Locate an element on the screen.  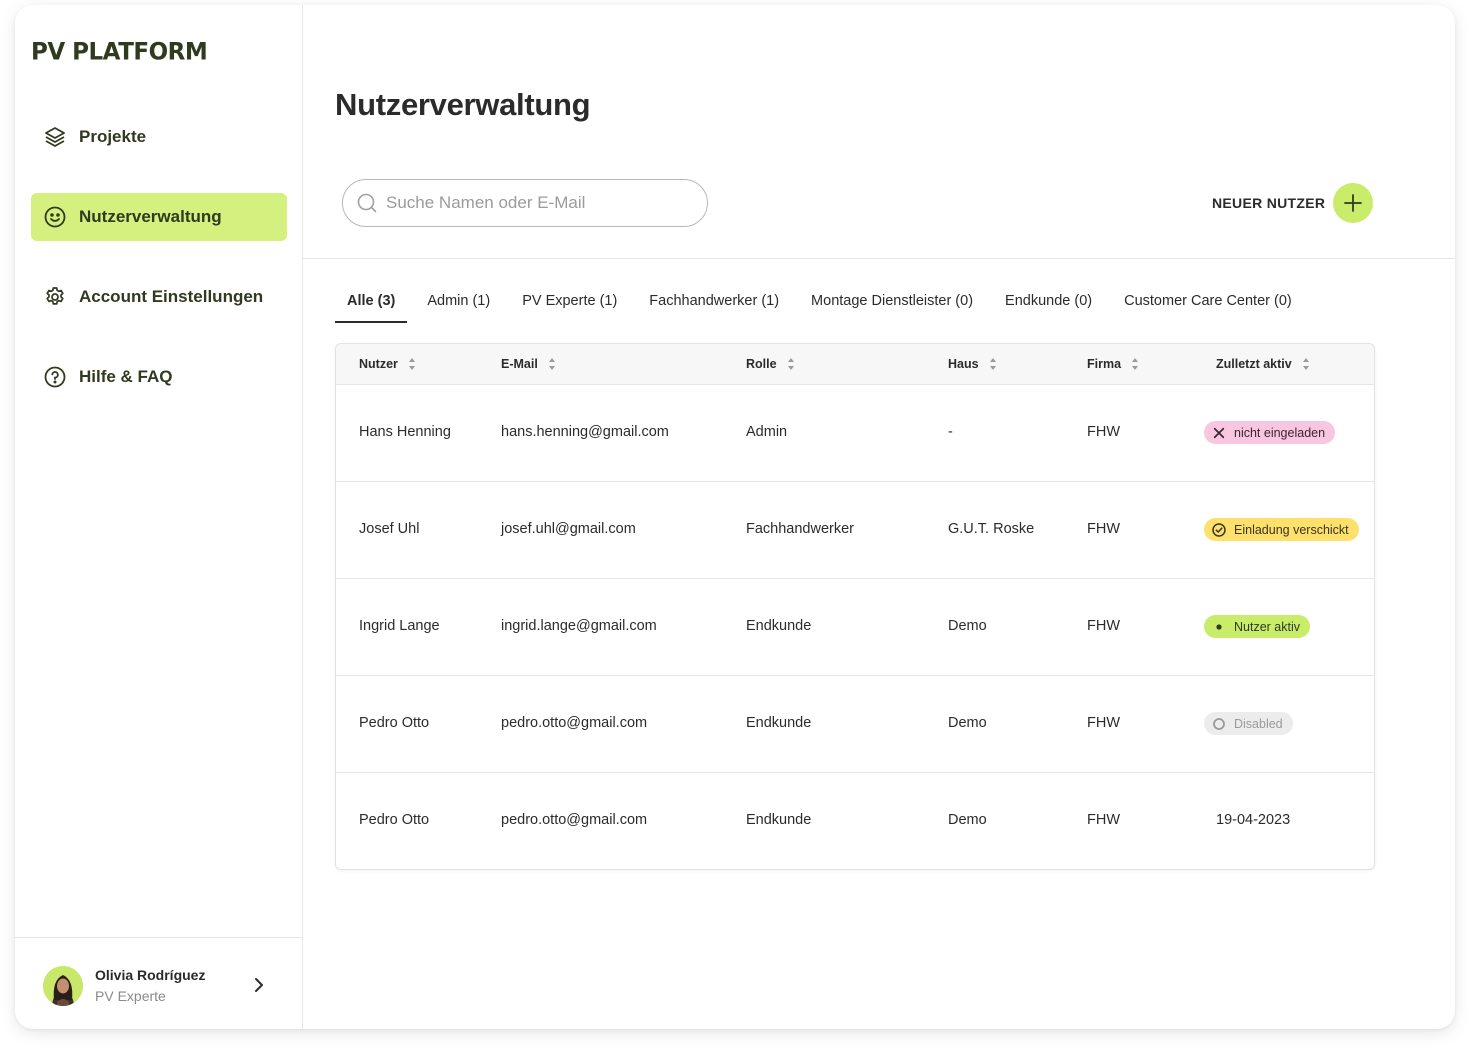
sidebar-item-label: Nutzerverwaltung is located at coordinates (150, 216).